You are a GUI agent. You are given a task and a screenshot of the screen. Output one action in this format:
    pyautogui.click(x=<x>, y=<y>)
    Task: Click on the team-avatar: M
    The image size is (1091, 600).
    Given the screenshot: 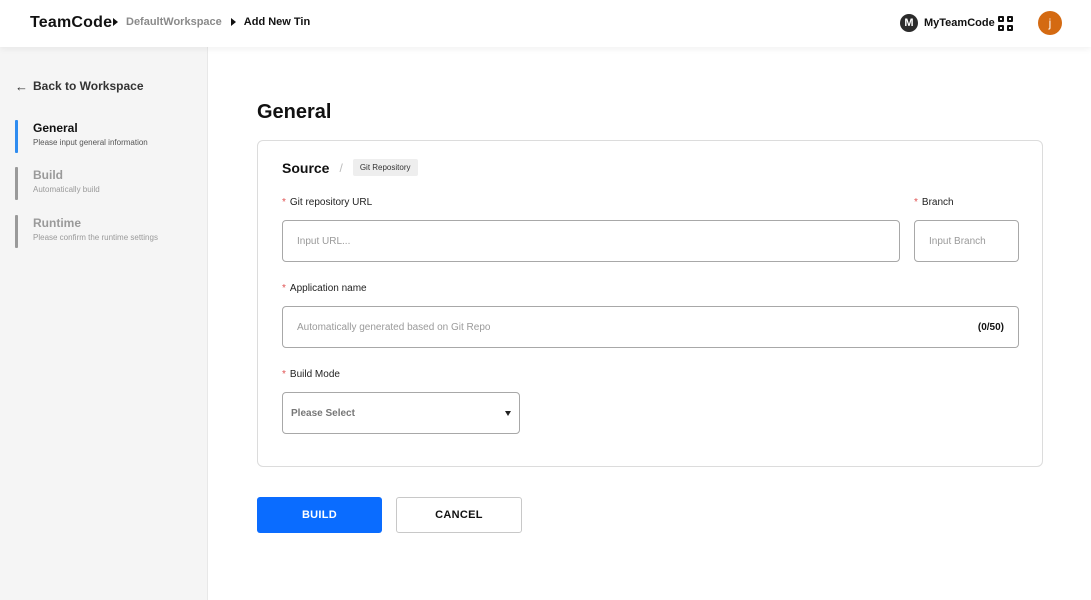 What is the action you would take?
    pyautogui.click(x=909, y=23)
    